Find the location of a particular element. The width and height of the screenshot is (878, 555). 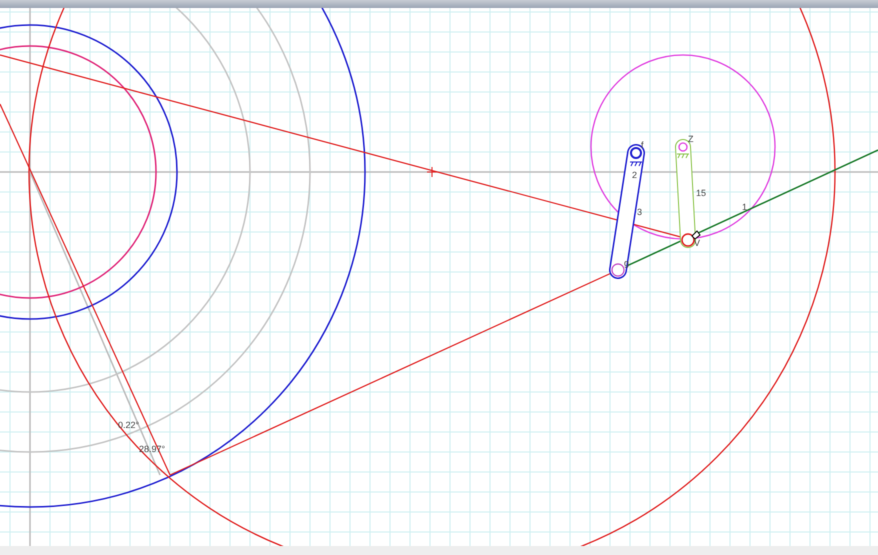

point-label: V is located at coordinates (697, 243).